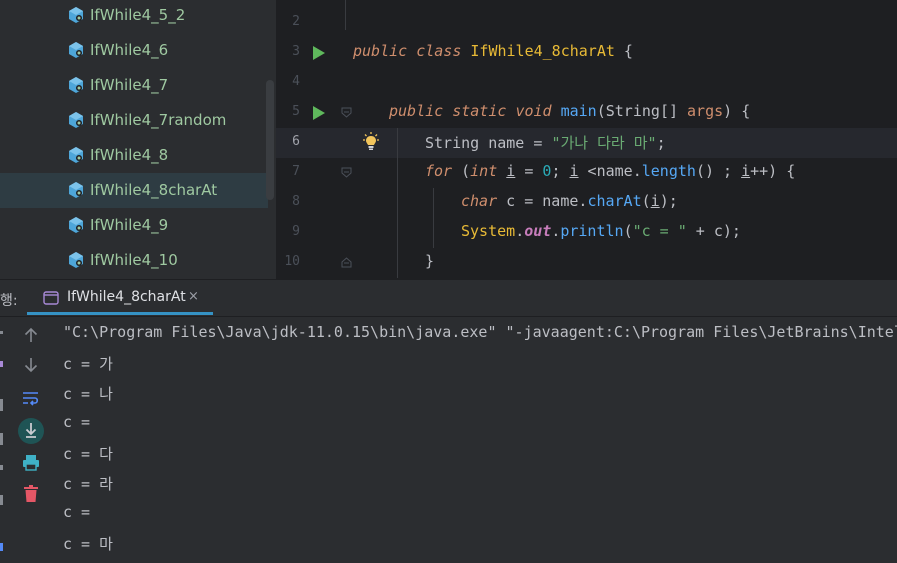 The height and width of the screenshot is (563, 897). I want to click on code-text: System.out.println("c = " + c);, so click(601, 231).